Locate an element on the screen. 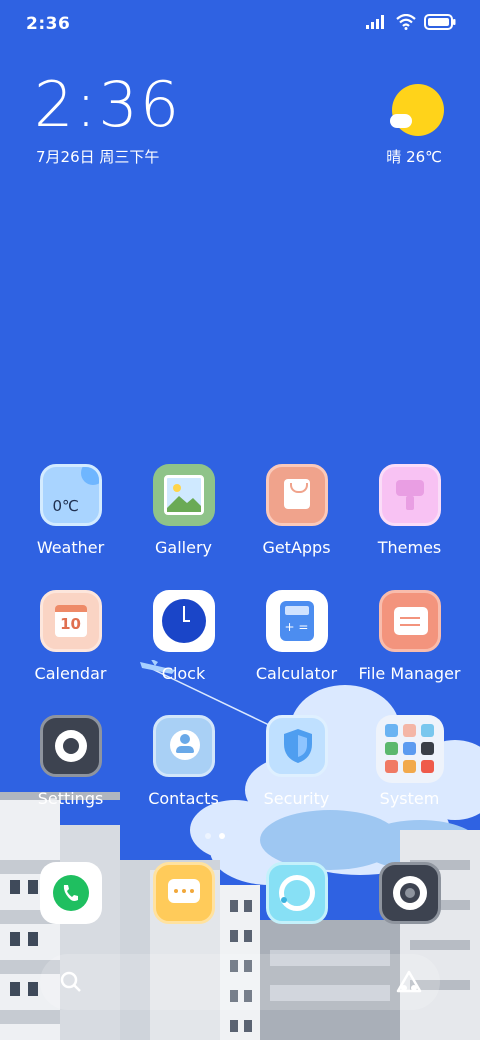 The width and height of the screenshot is (480, 1040). phone-icon is located at coordinates (70, 893).